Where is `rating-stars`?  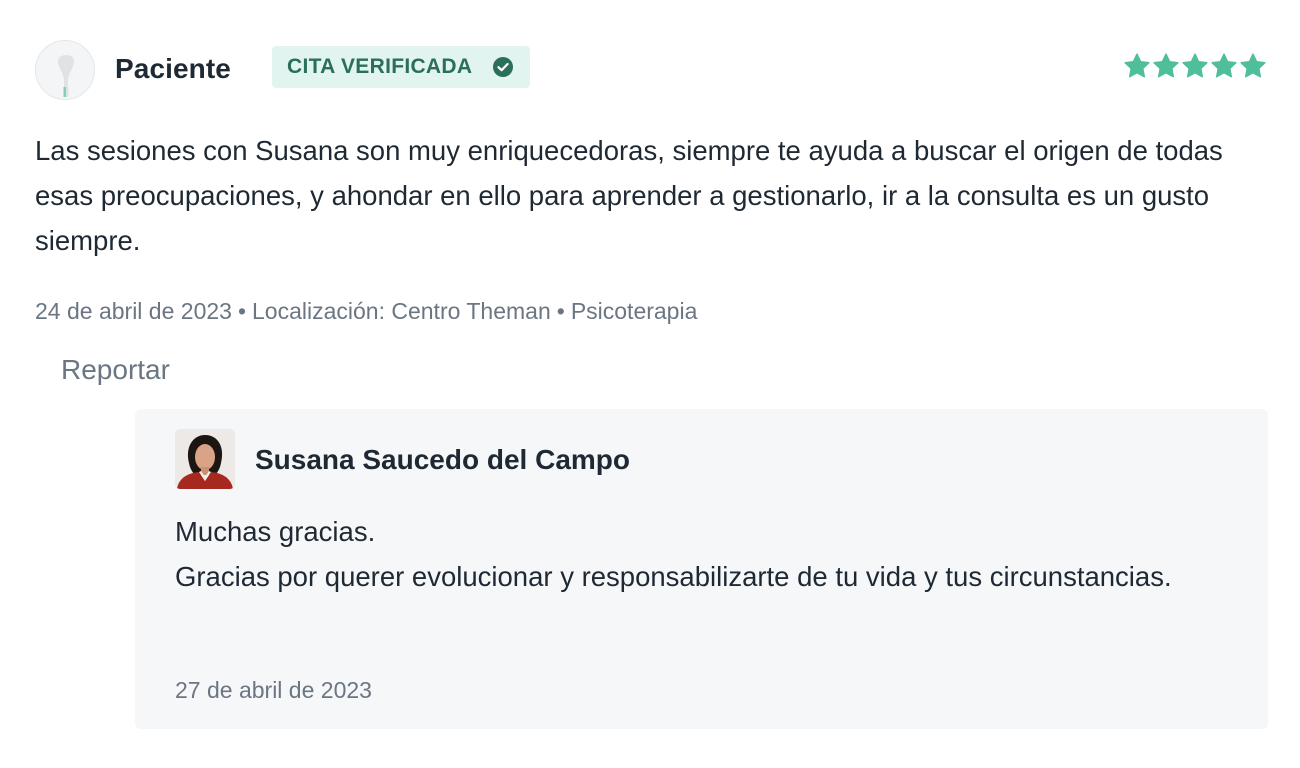 rating-stars is located at coordinates (1195, 66).